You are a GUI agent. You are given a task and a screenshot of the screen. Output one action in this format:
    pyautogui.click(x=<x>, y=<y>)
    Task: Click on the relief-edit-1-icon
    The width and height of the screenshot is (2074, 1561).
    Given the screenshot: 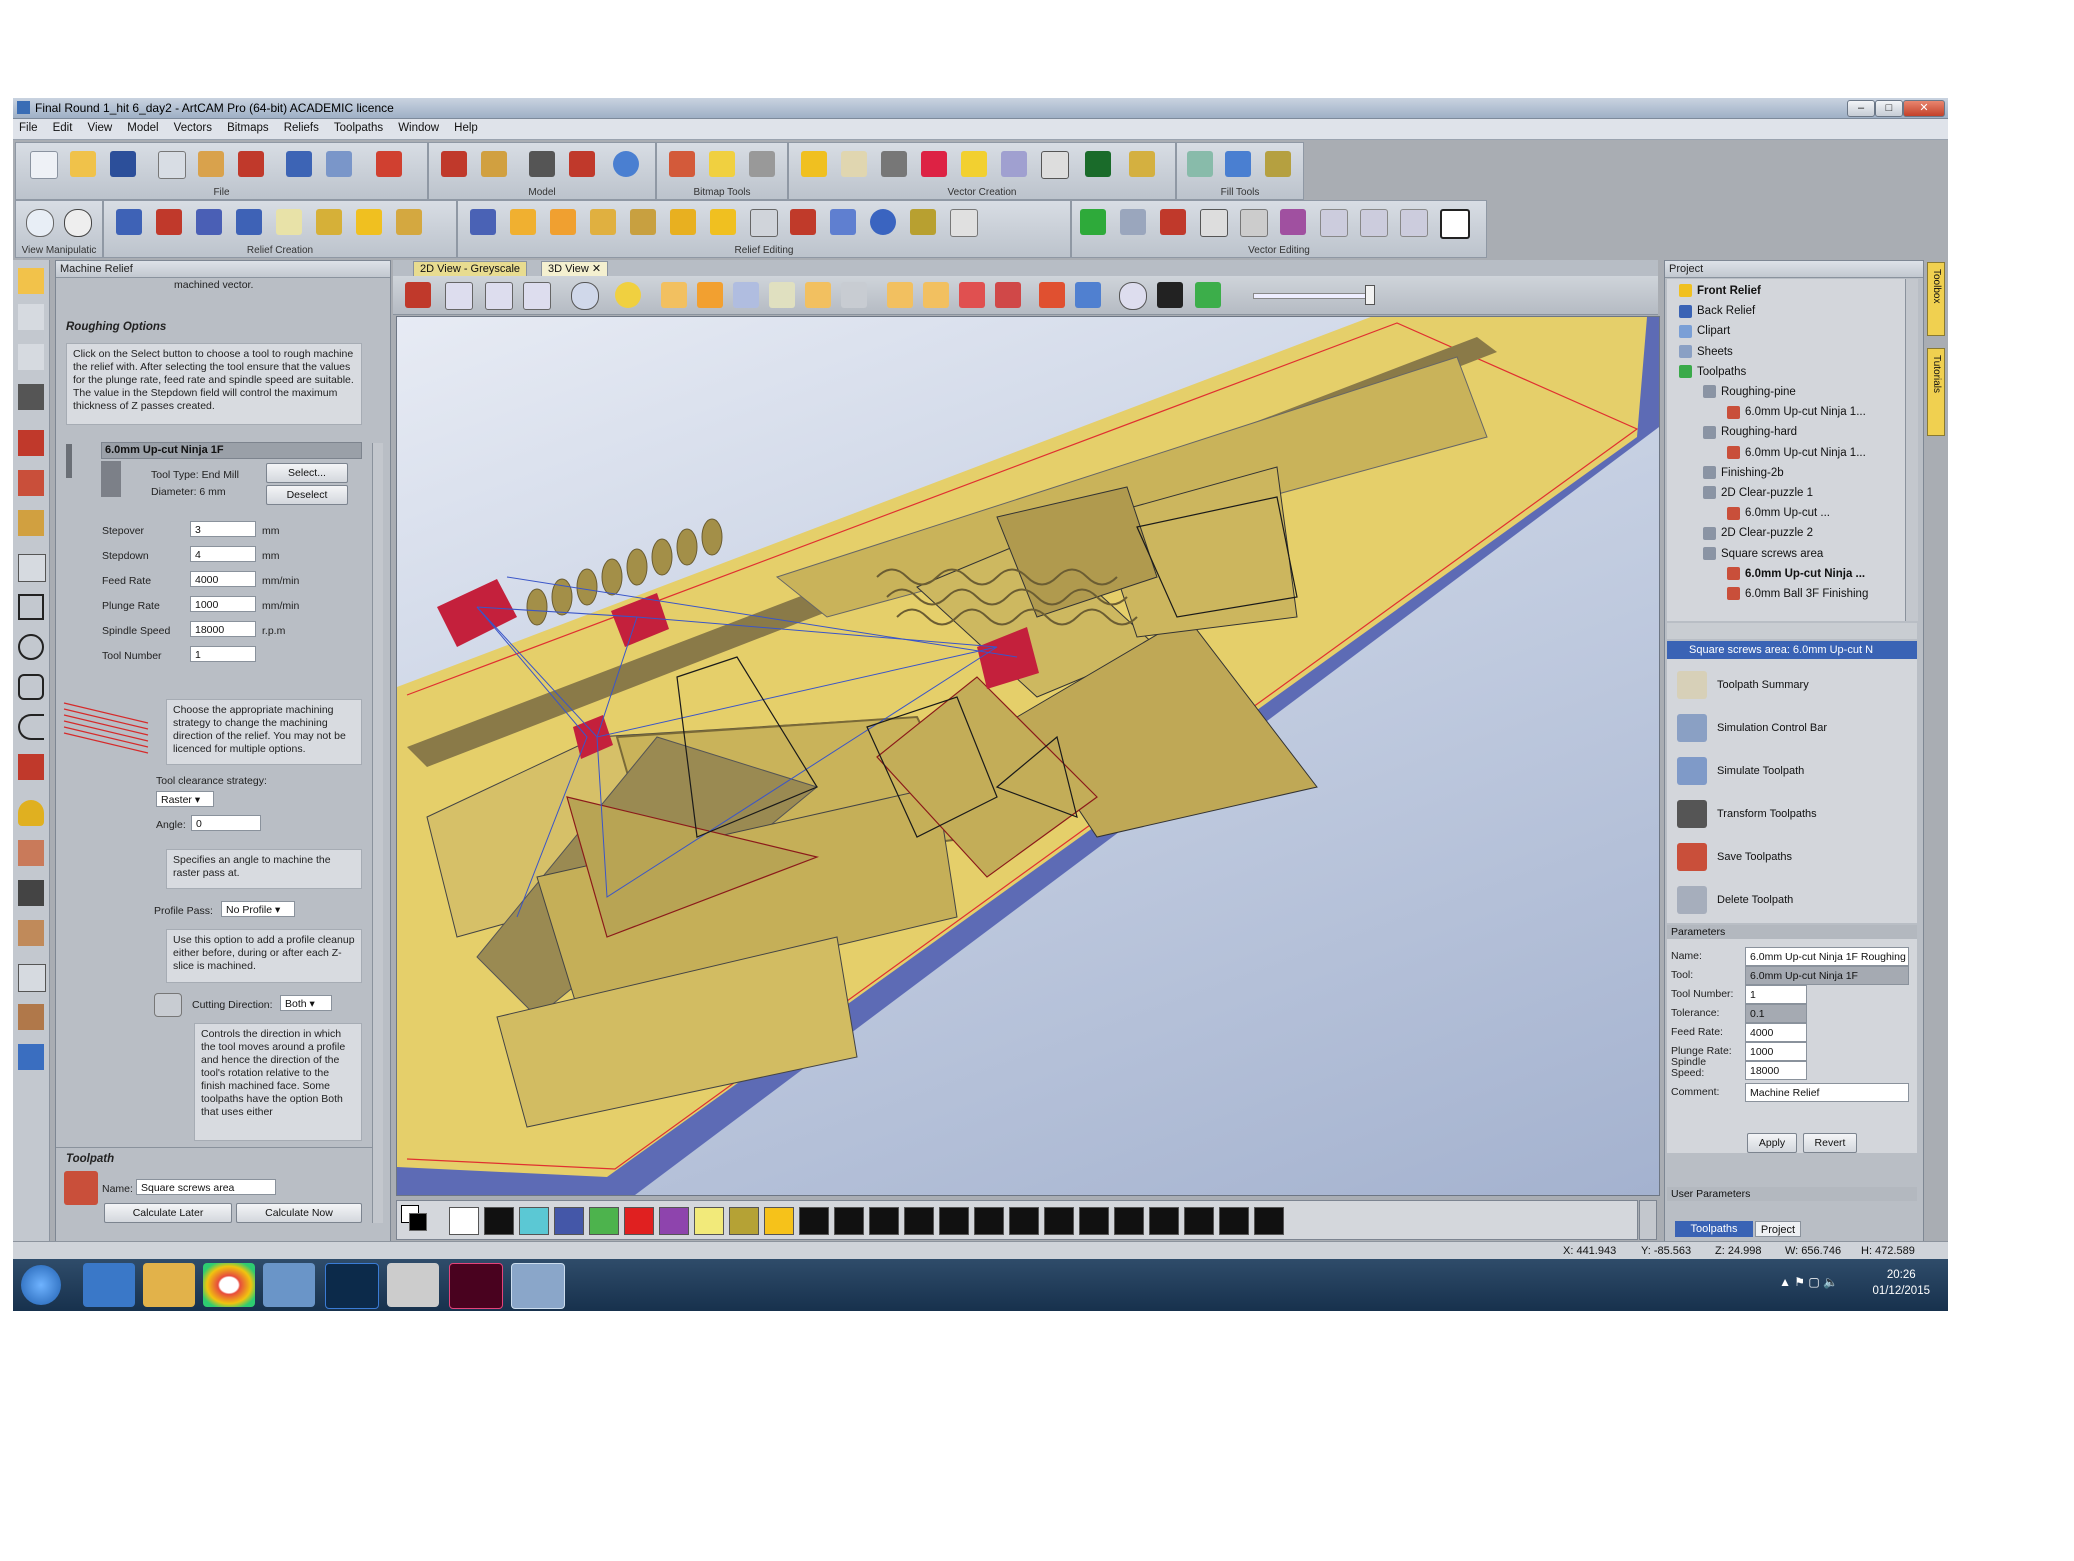 What is the action you would take?
    pyautogui.click(x=483, y=222)
    